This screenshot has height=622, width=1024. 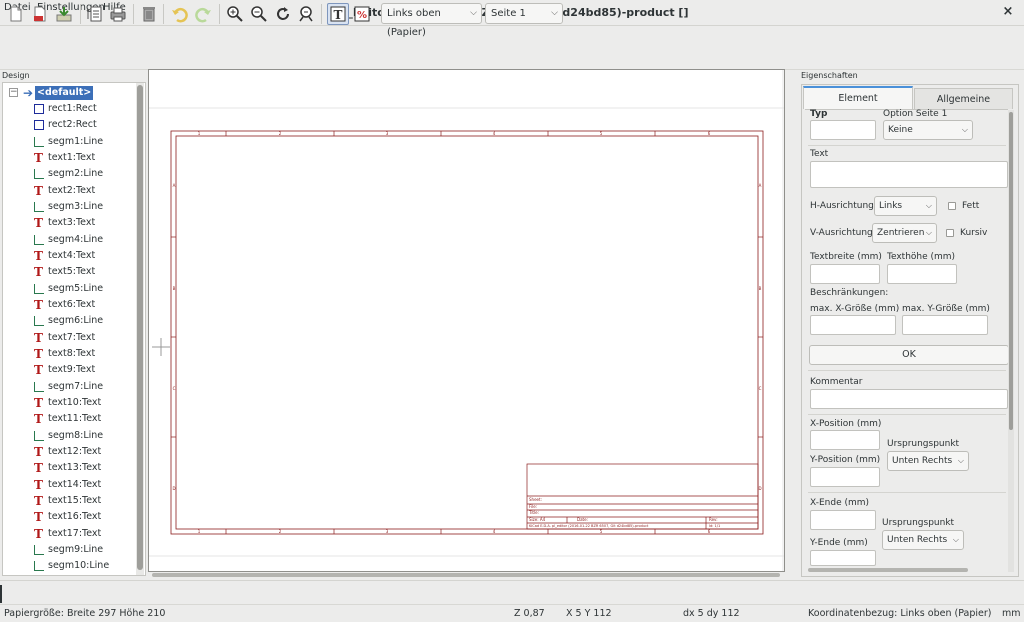 I want to click on y-end-field, so click(x=843, y=558).